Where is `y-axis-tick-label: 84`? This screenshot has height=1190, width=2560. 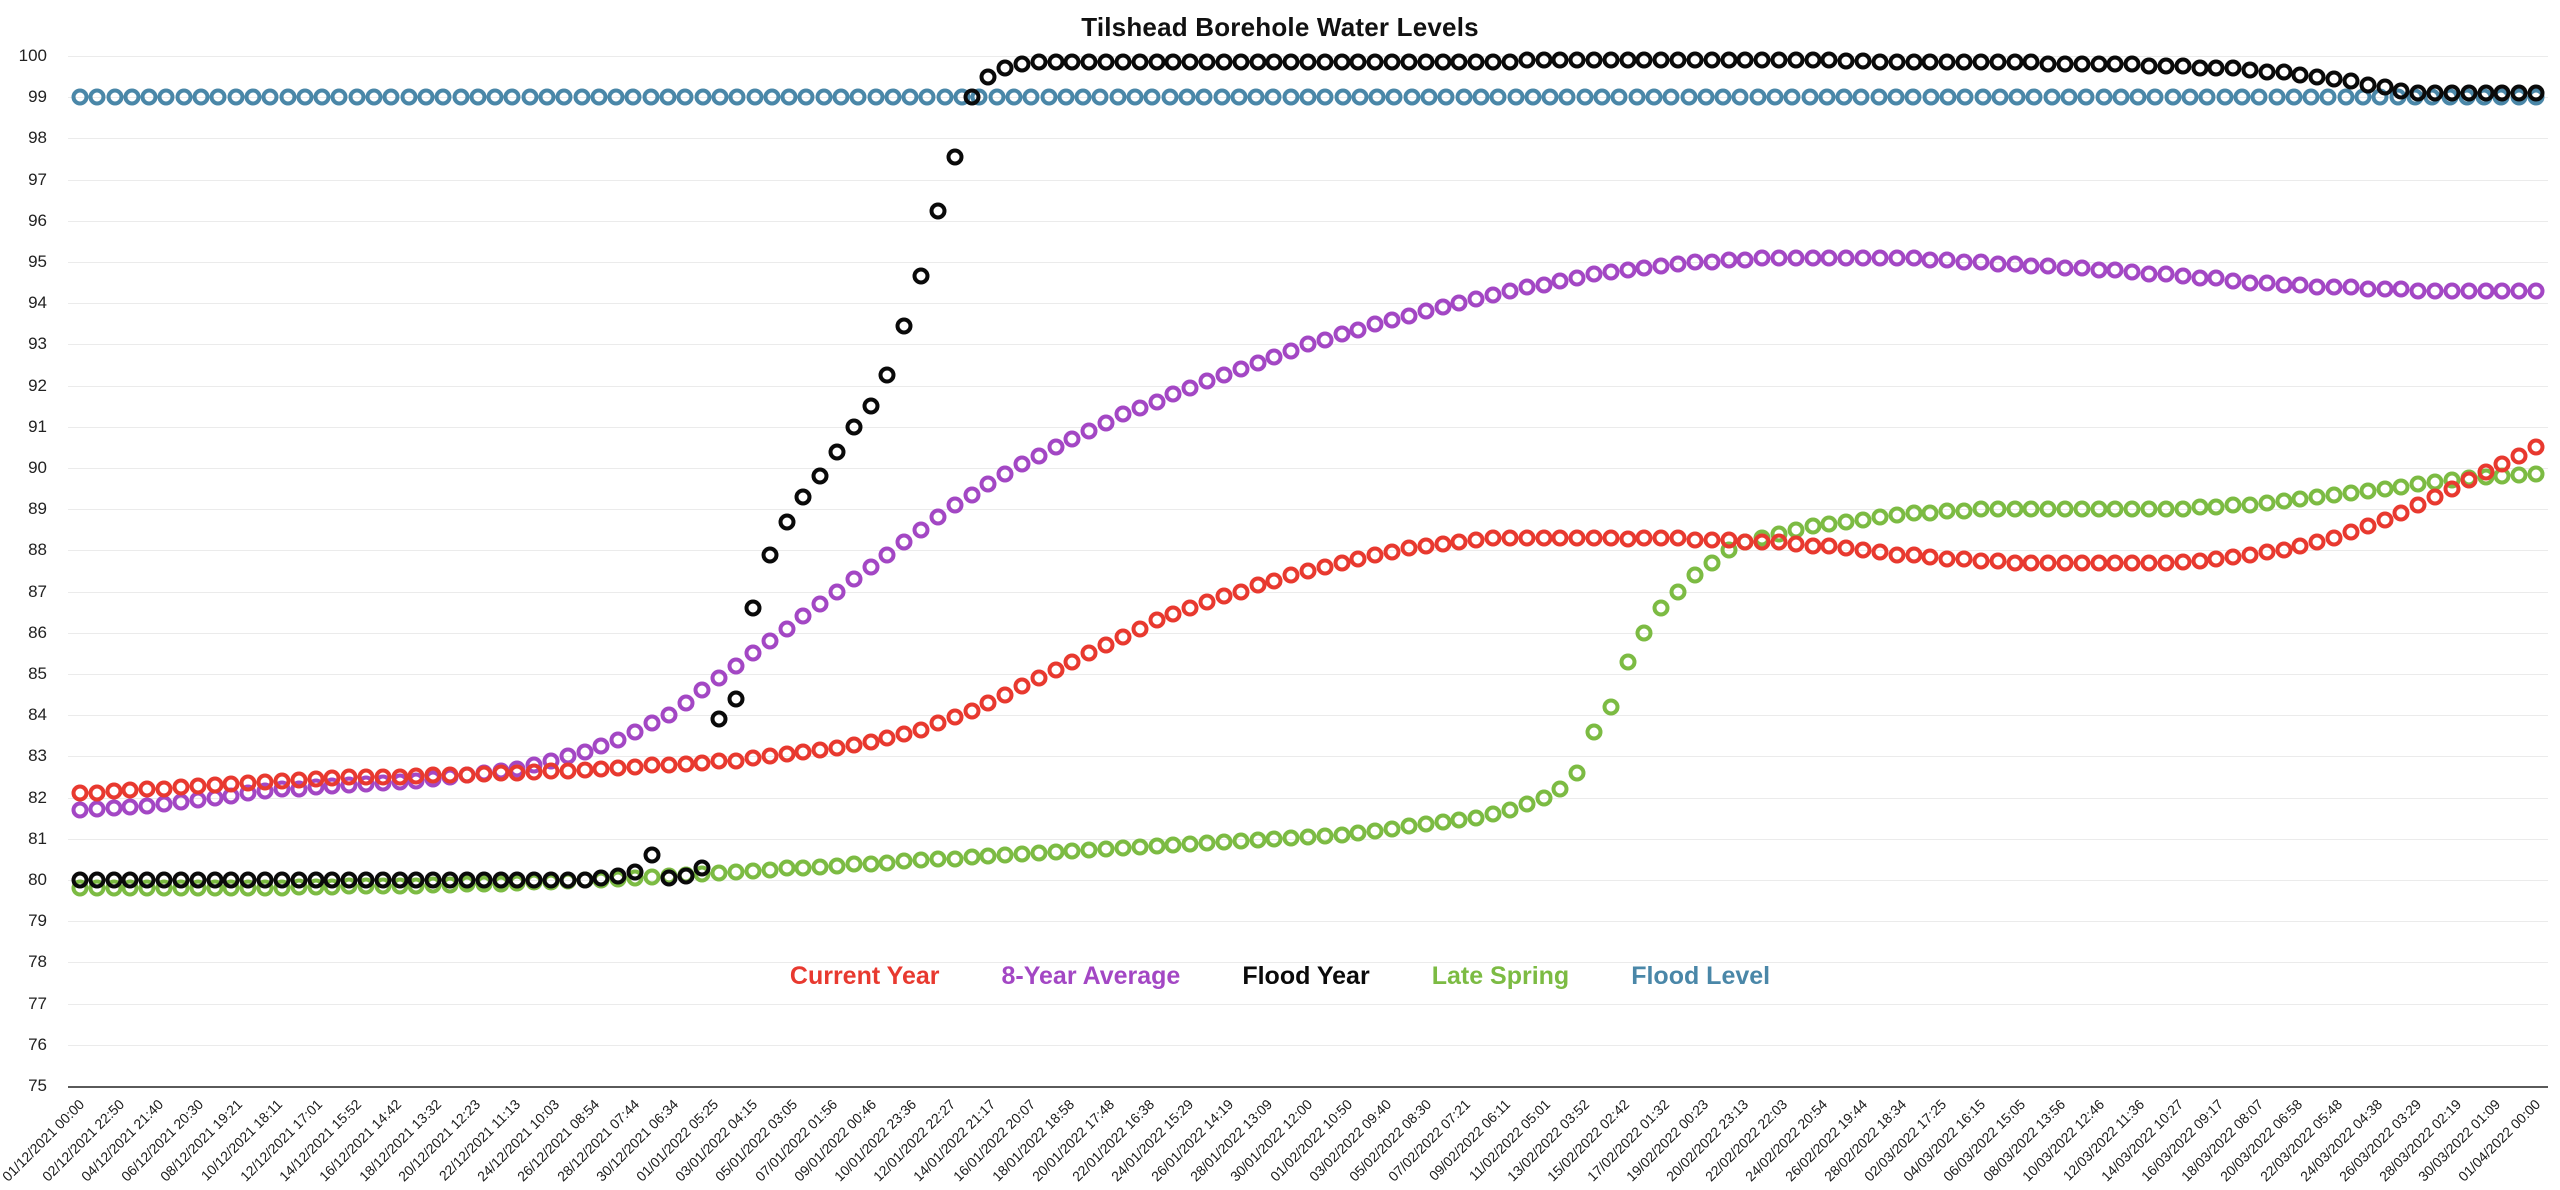
y-axis-tick-label: 84 is located at coordinates (37, 715).